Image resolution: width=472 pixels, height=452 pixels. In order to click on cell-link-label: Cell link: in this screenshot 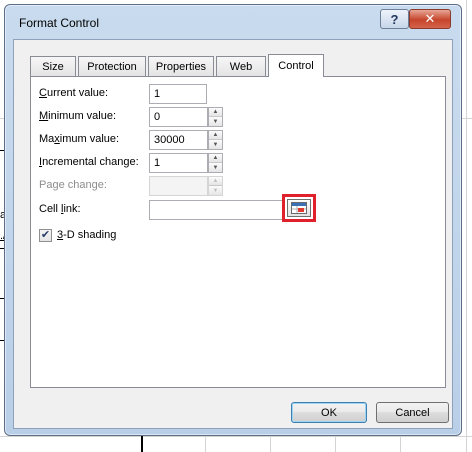, I will do `click(60, 209)`.